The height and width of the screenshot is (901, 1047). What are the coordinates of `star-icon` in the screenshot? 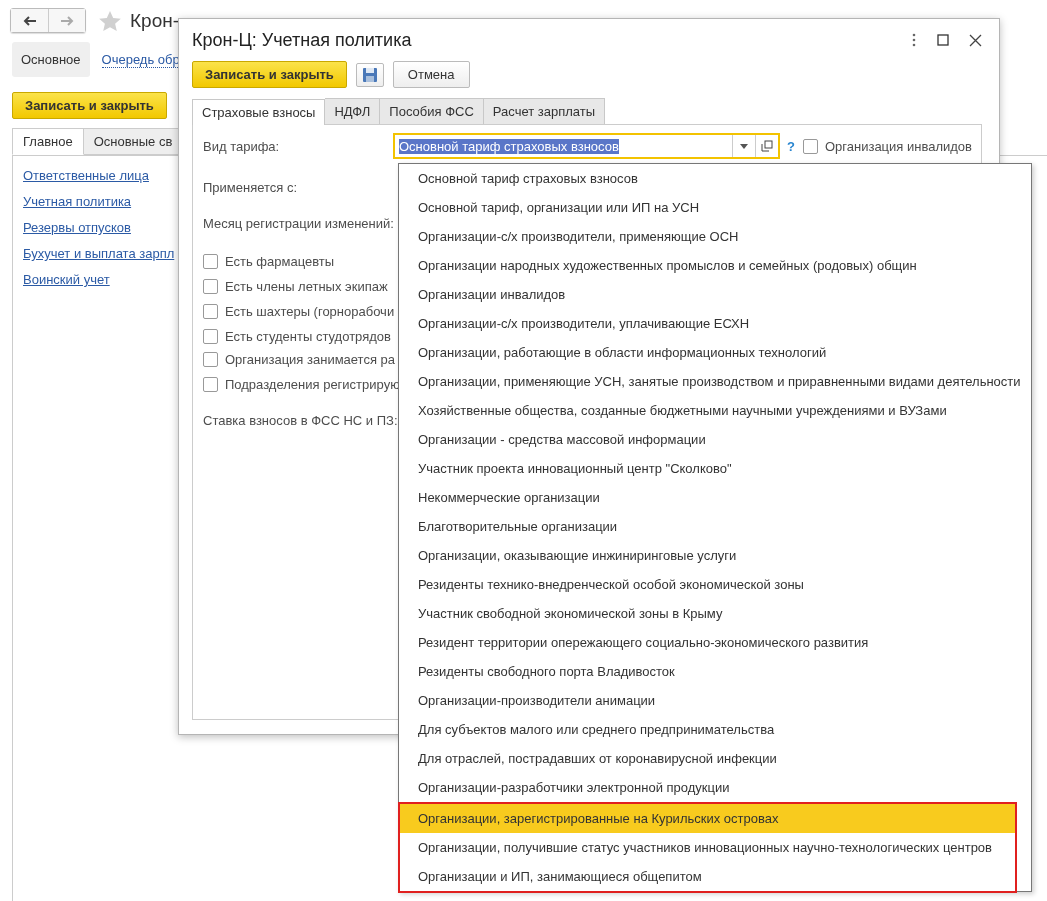 It's located at (110, 20).